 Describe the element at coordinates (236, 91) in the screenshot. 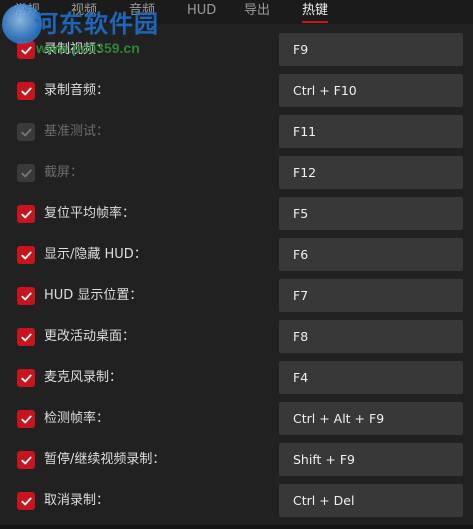

I see `hotkey-row: 录制音频： Ctrl + F10` at that location.